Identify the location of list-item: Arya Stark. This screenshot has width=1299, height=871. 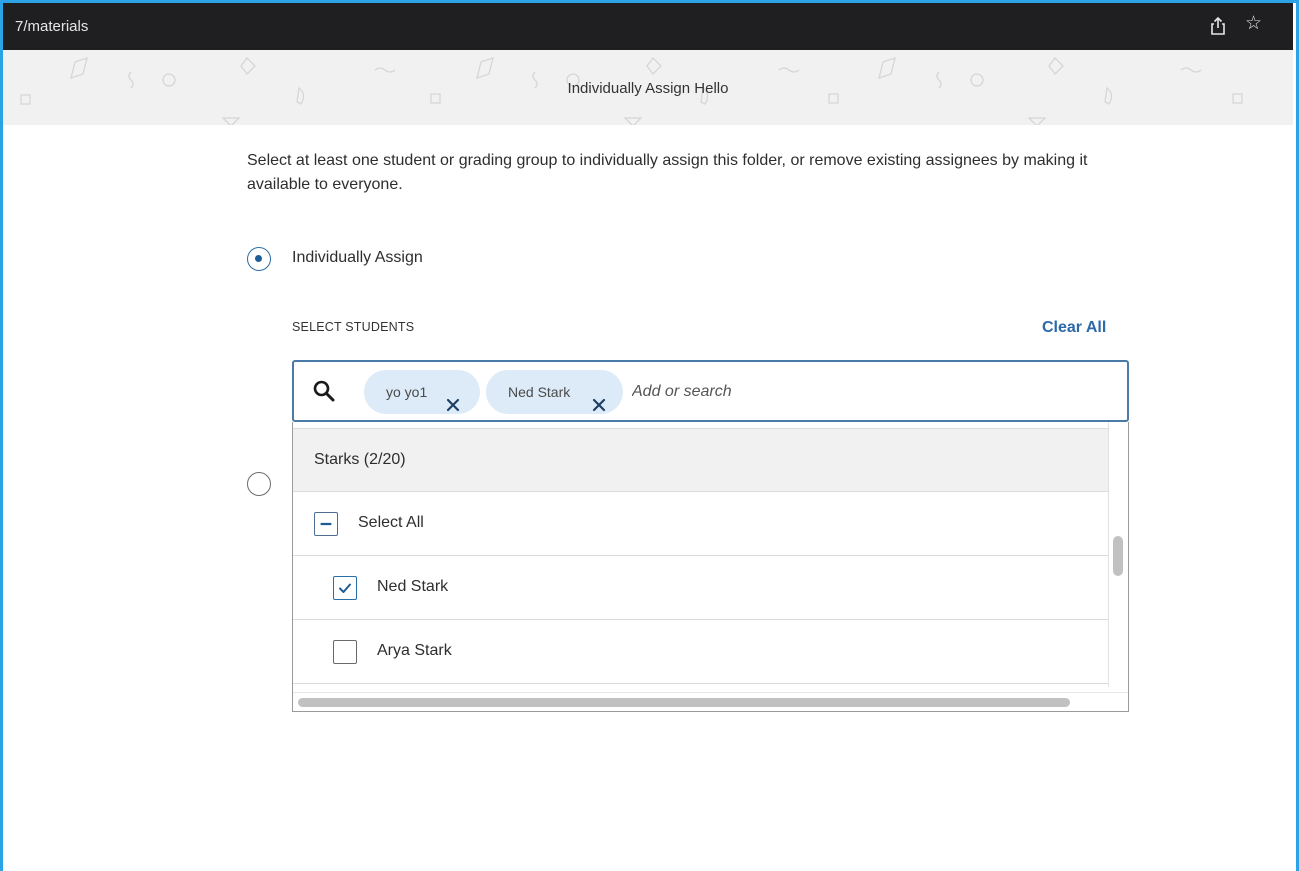
(700, 652).